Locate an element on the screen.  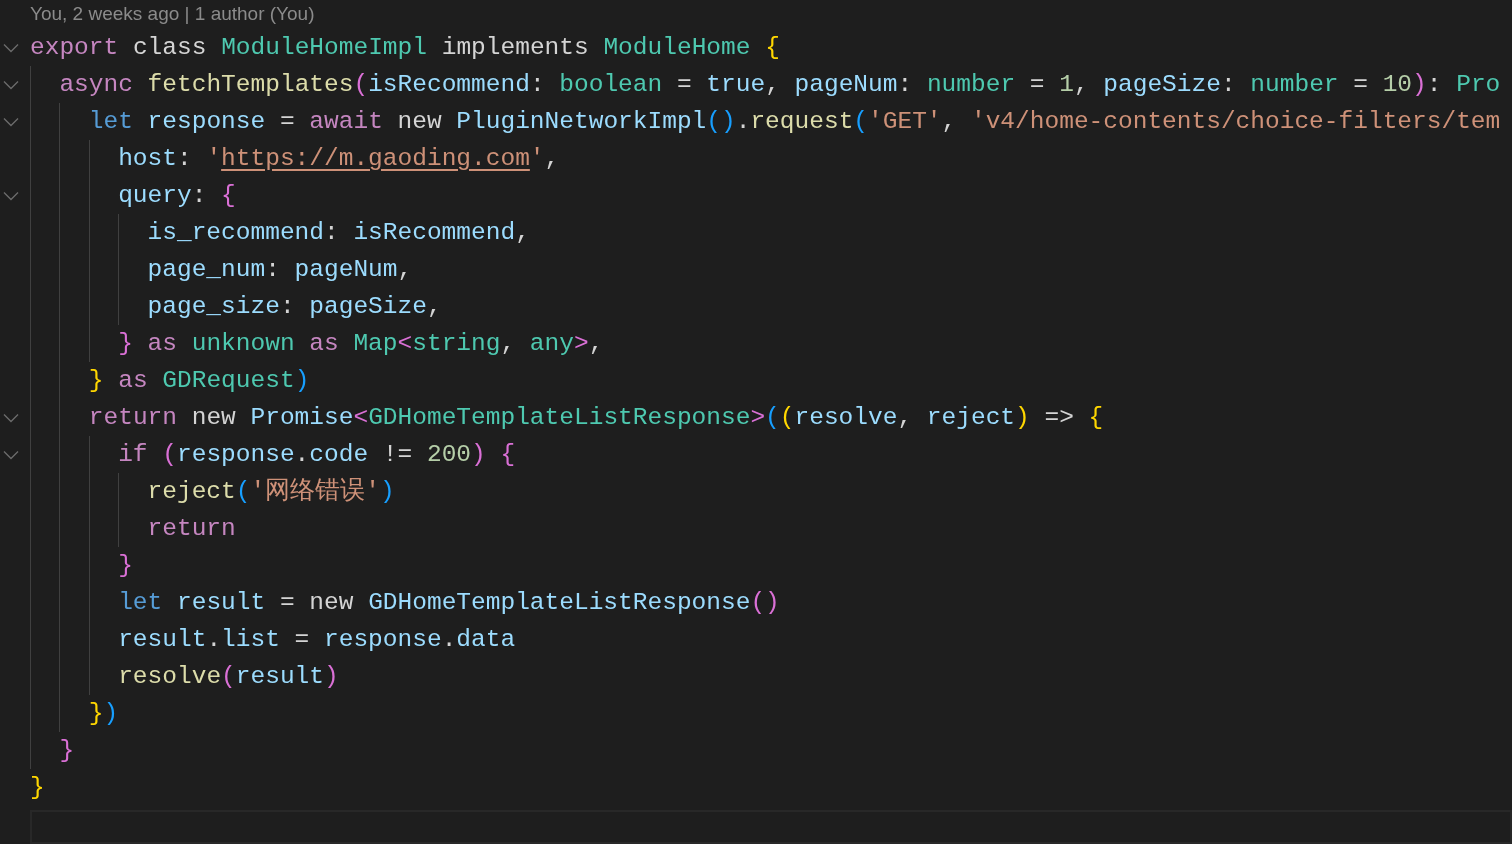
code-line: result.list = response.data is located at coordinates (317, 640).